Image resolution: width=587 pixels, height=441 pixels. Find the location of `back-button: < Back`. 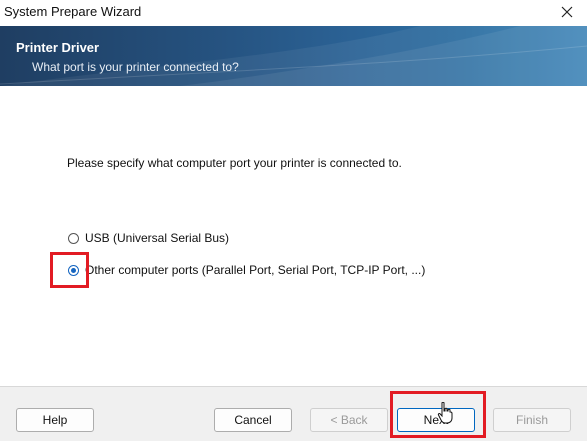

back-button: < Back is located at coordinates (349, 420).